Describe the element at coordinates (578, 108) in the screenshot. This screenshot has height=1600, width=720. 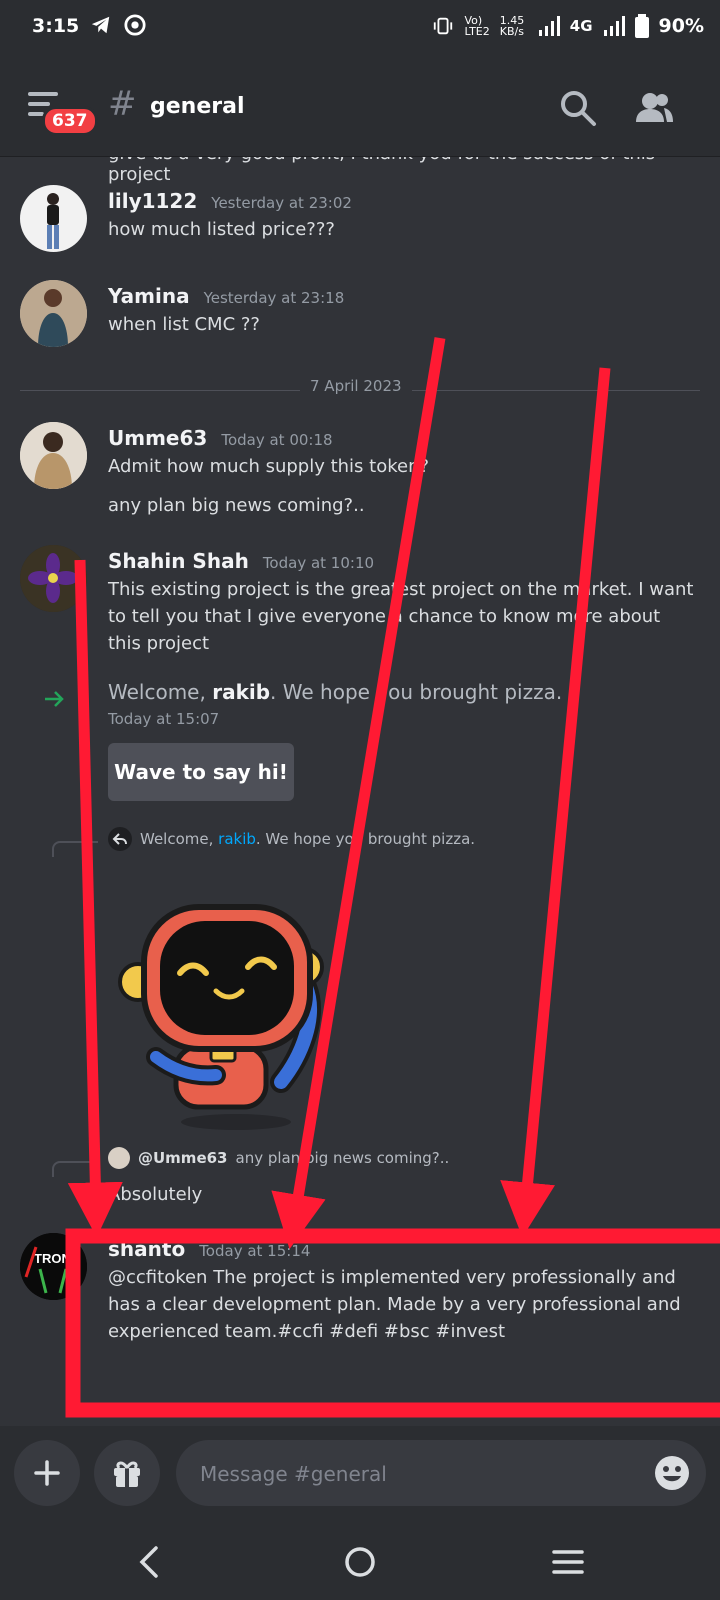
I see `search-icon` at that location.